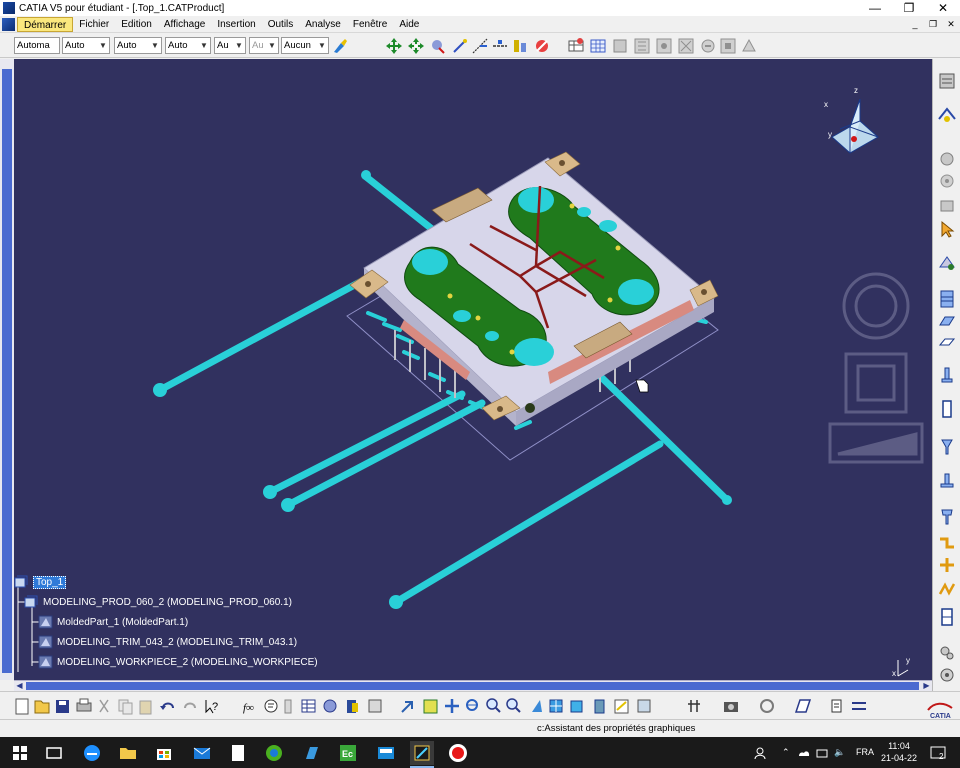 The image size is (960, 768). I want to click on shading-icon, so click(576, 706).